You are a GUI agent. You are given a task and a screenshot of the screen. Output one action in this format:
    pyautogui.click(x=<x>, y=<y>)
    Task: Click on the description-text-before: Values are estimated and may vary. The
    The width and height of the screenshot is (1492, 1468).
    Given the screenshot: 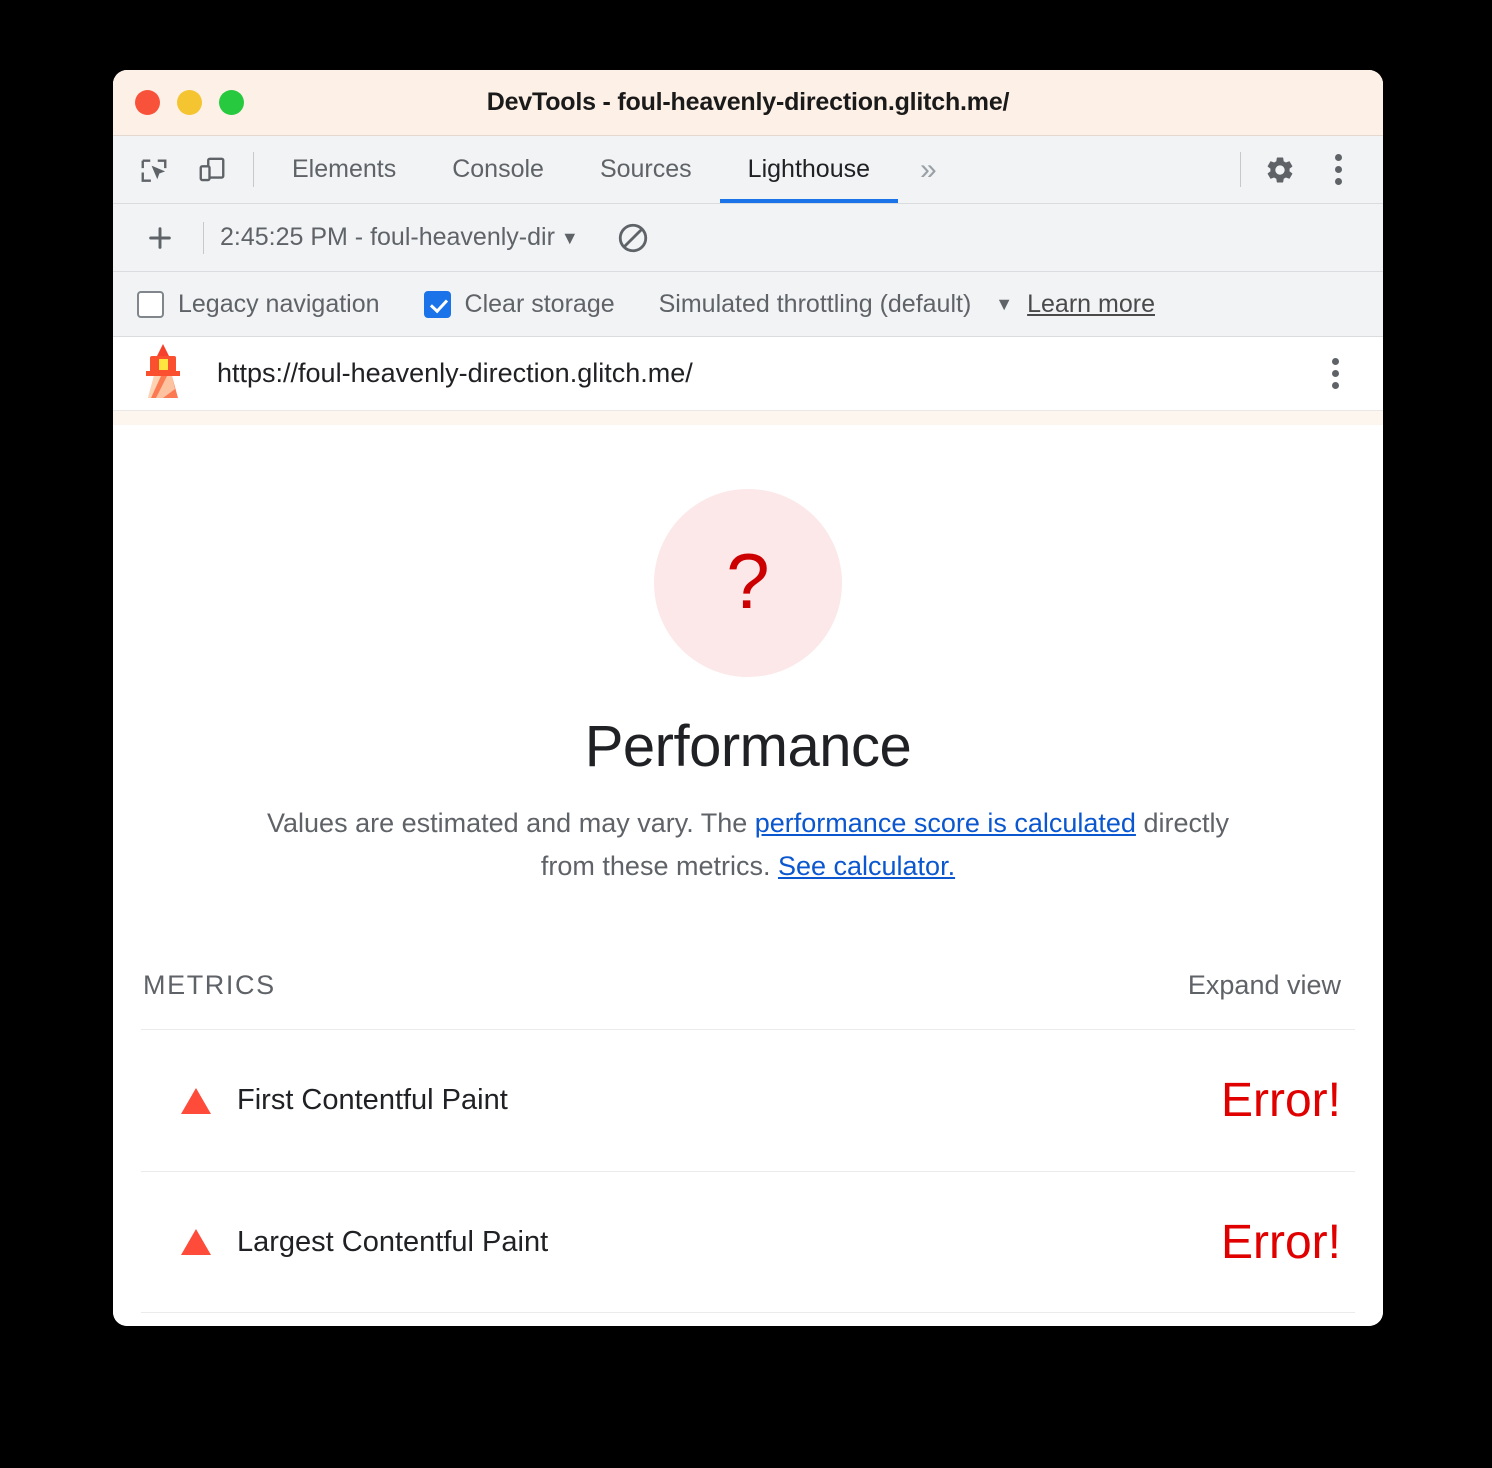 What is the action you would take?
    pyautogui.click(x=511, y=823)
    